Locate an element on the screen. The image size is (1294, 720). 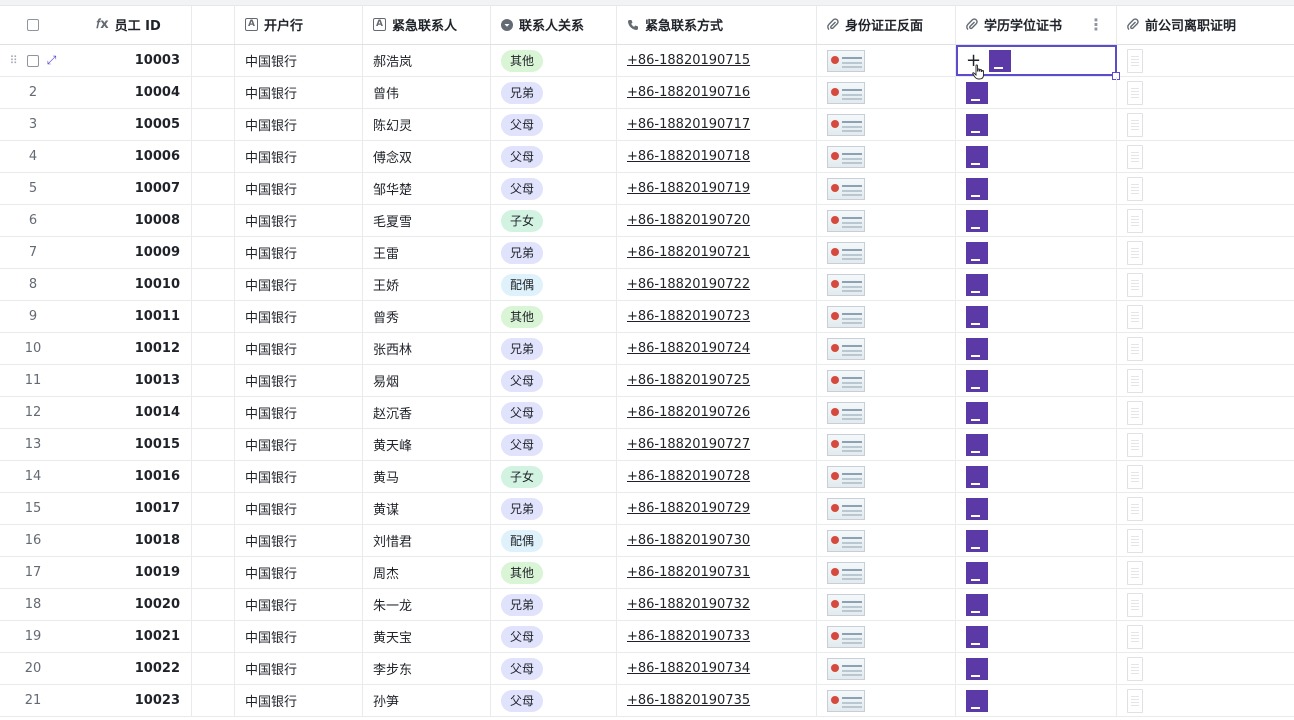
header-select-all is located at coordinates (33, 24).